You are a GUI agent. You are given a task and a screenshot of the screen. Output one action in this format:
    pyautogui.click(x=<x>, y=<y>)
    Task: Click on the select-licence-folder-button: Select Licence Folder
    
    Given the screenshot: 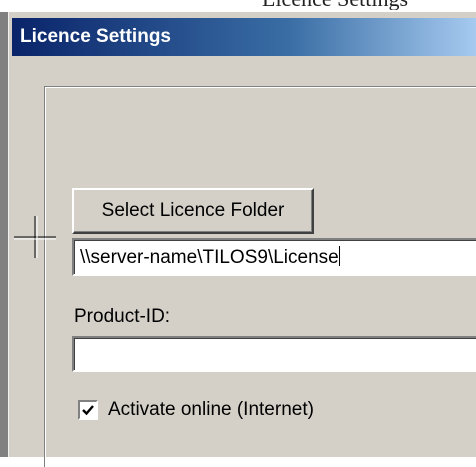 What is the action you would take?
    pyautogui.click(x=193, y=211)
    